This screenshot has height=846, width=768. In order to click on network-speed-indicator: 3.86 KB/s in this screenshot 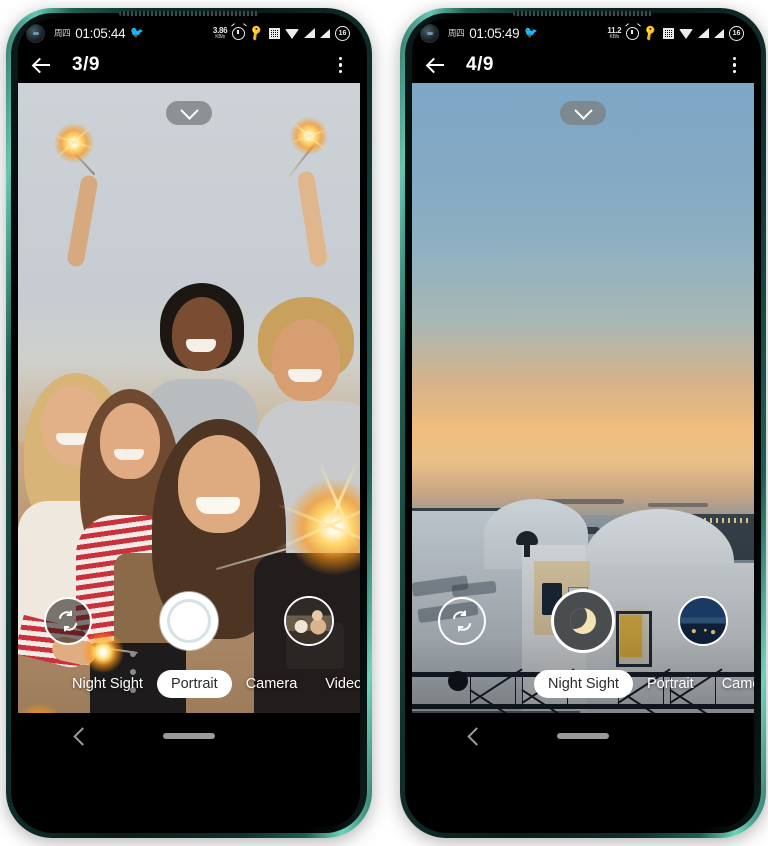, I will do `click(220, 33)`.